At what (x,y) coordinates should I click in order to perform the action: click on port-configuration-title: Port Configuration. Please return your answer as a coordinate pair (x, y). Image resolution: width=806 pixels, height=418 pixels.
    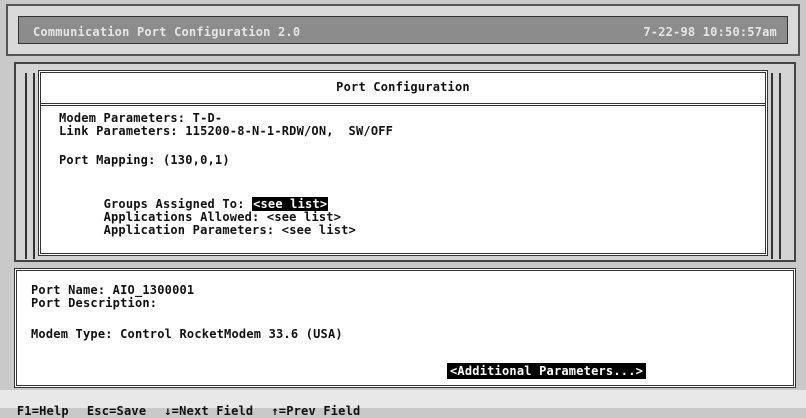
    Looking at the image, I should click on (403, 87).